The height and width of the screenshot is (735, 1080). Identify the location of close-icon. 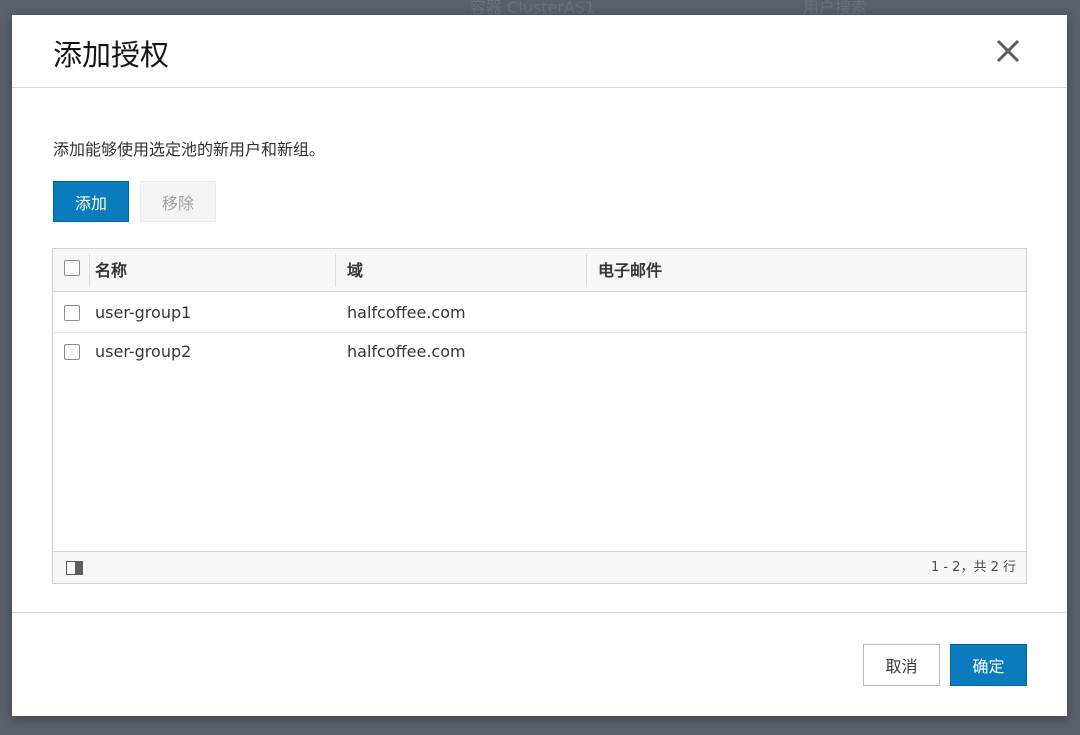
(1008, 51).